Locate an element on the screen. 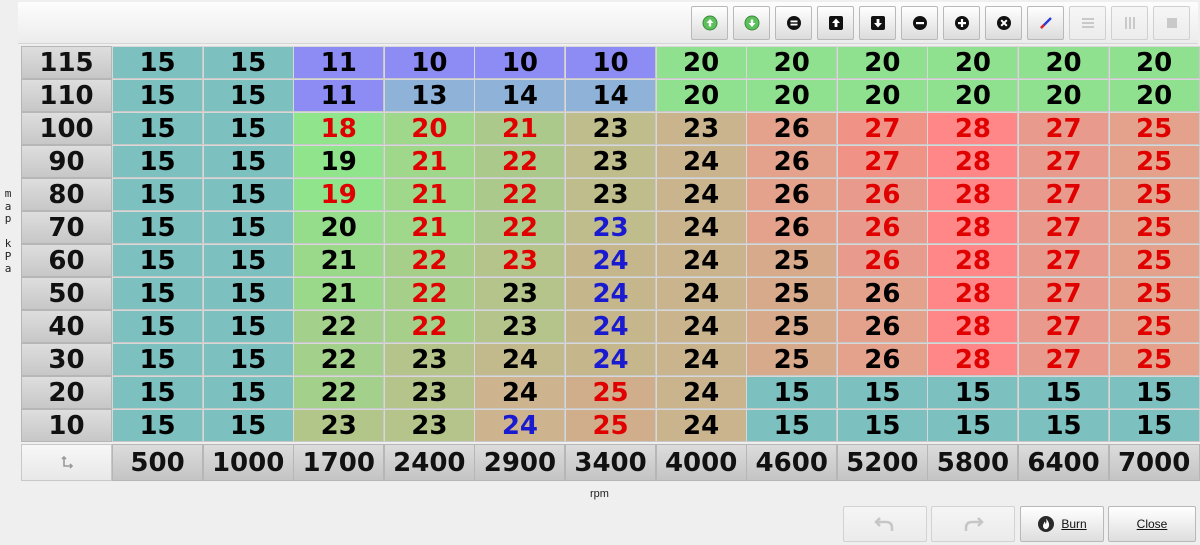 This screenshot has width=1200, height=545. y-axis-cell: 50 is located at coordinates (66, 293).